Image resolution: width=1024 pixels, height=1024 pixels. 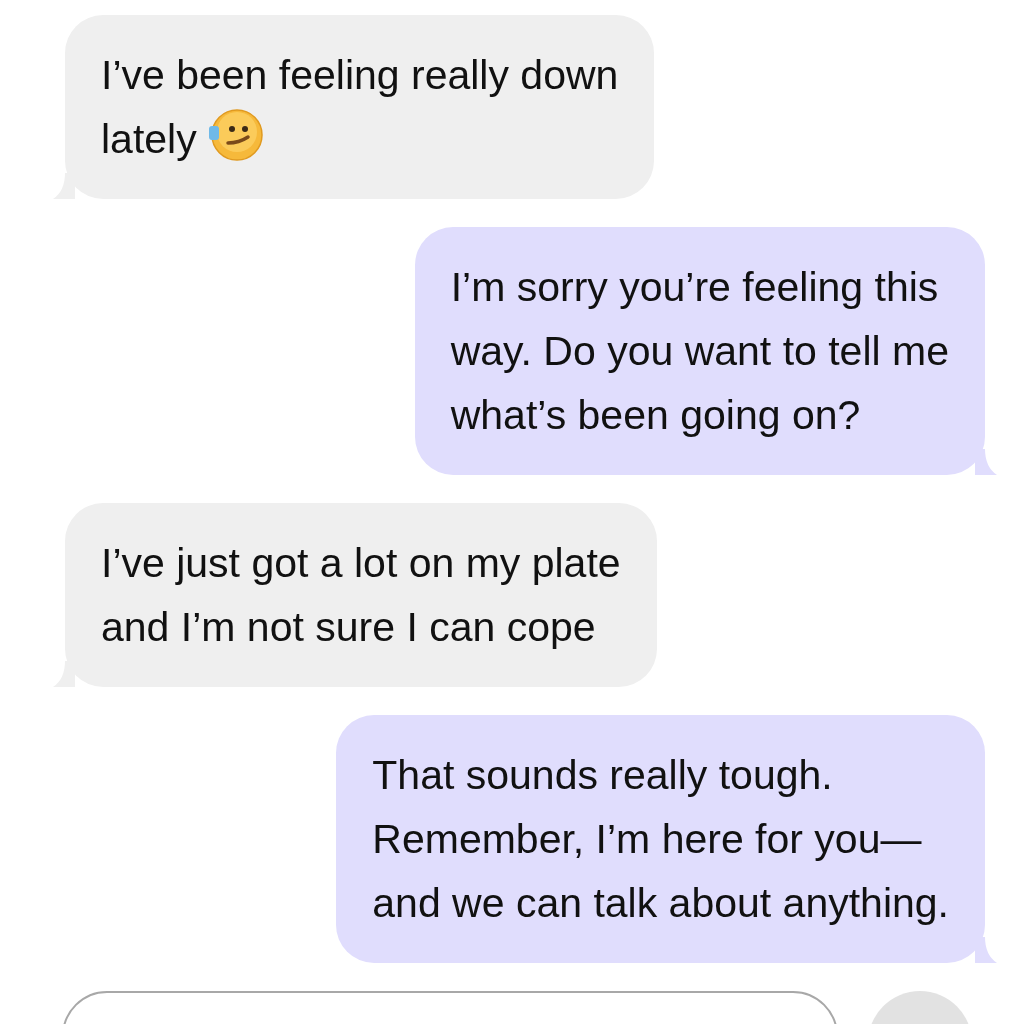 What do you see at coordinates (360, 107) in the screenshot?
I see `message-bubble: I’ve been feeling really down lately` at bounding box center [360, 107].